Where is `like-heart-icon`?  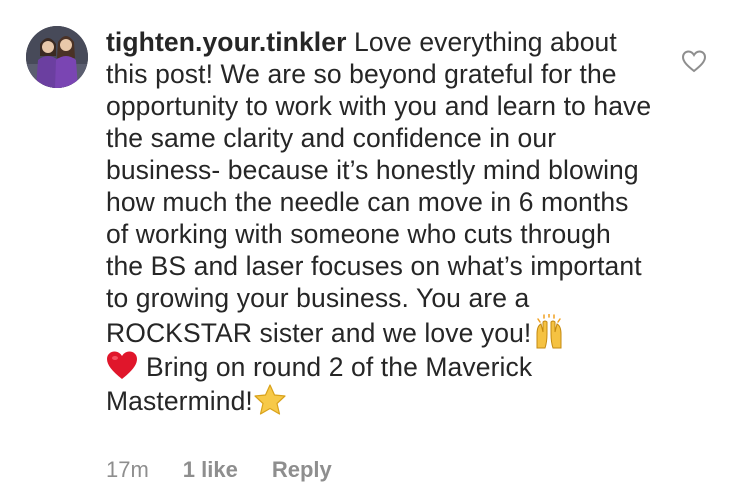 like-heart-icon is located at coordinates (694, 61).